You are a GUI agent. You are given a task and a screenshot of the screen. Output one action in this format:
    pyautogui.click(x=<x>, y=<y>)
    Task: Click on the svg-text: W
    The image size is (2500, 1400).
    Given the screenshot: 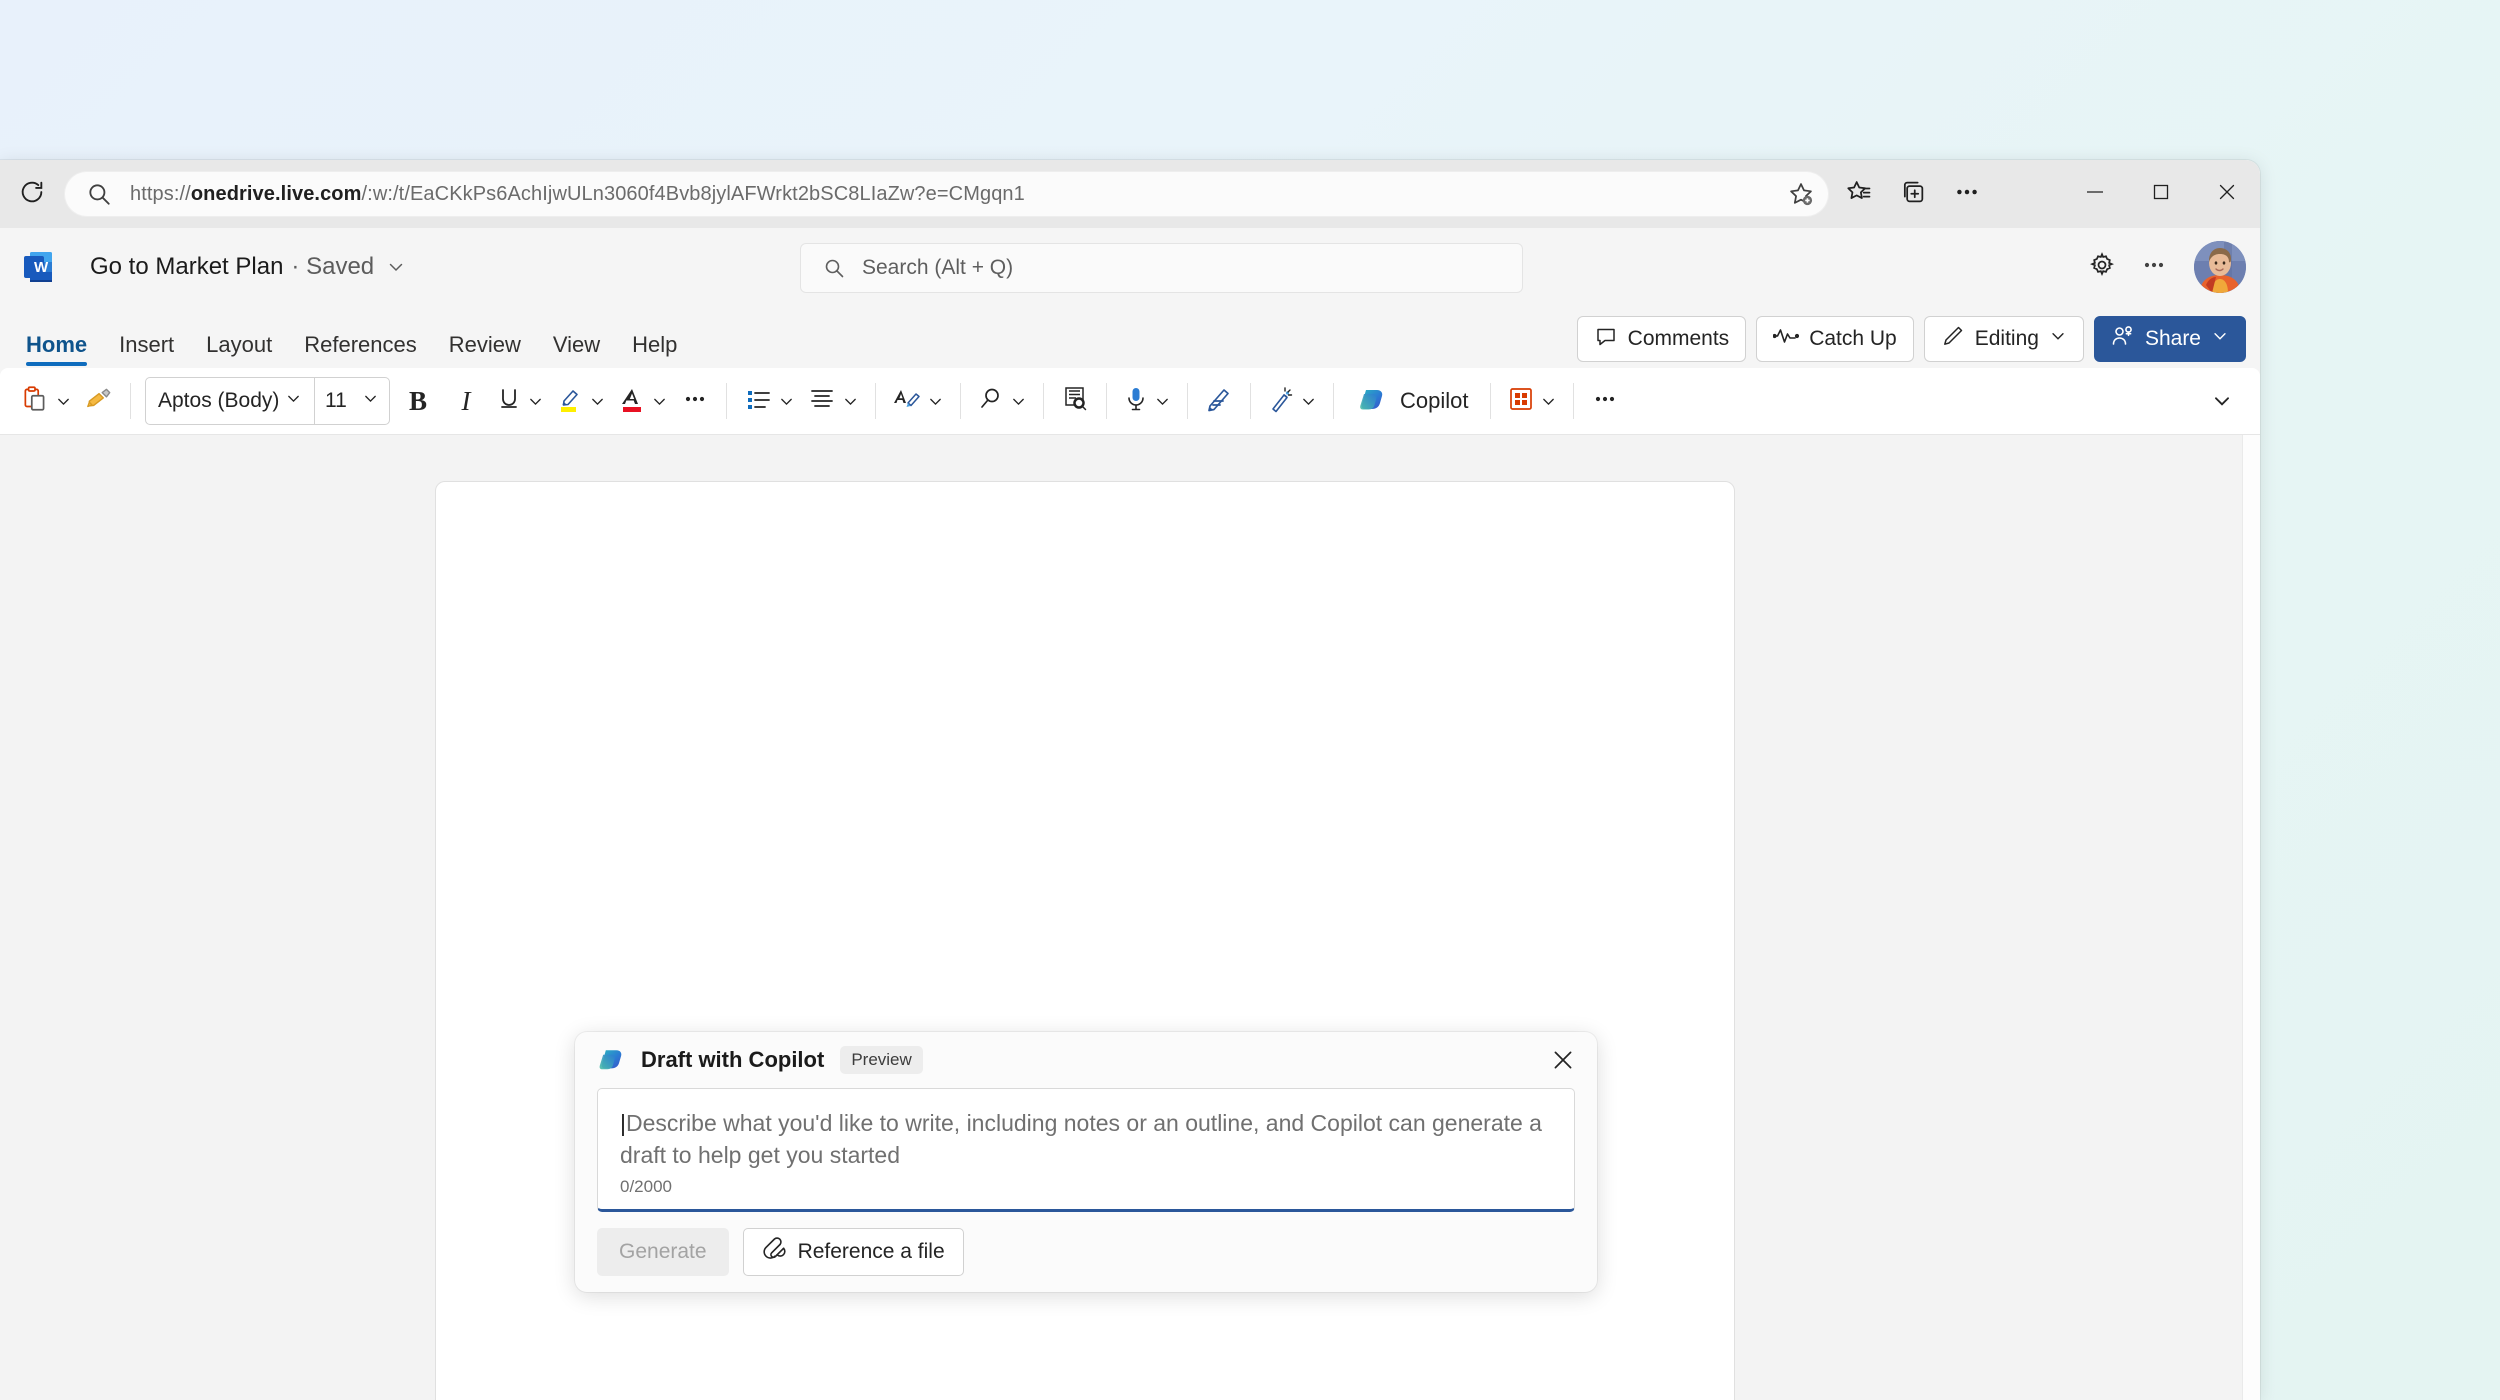 What is the action you would take?
    pyautogui.click(x=41, y=267)
    